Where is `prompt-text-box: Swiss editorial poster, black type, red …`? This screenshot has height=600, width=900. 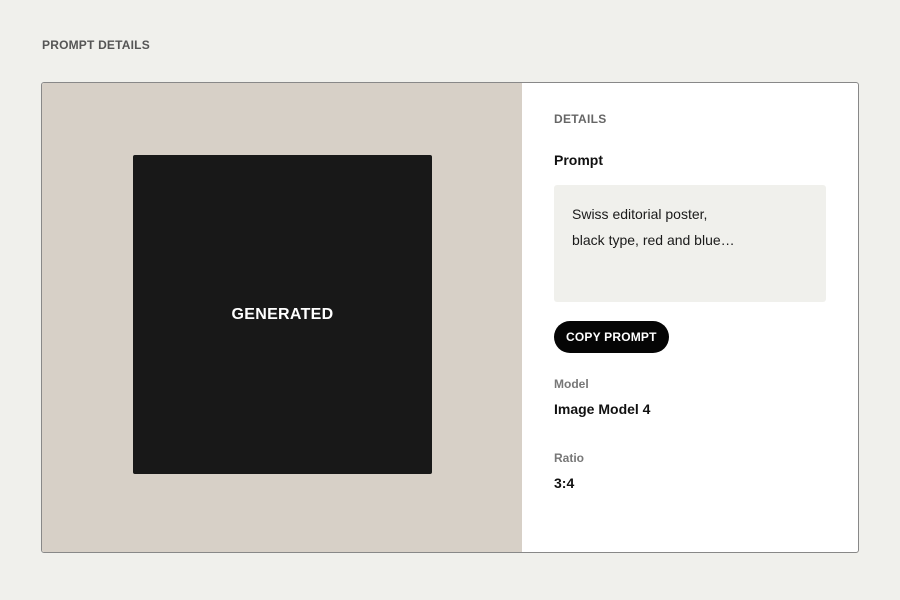
prompt-text-box: Swiss editorial poster, black type, red … is located at coordinates (690, 243).